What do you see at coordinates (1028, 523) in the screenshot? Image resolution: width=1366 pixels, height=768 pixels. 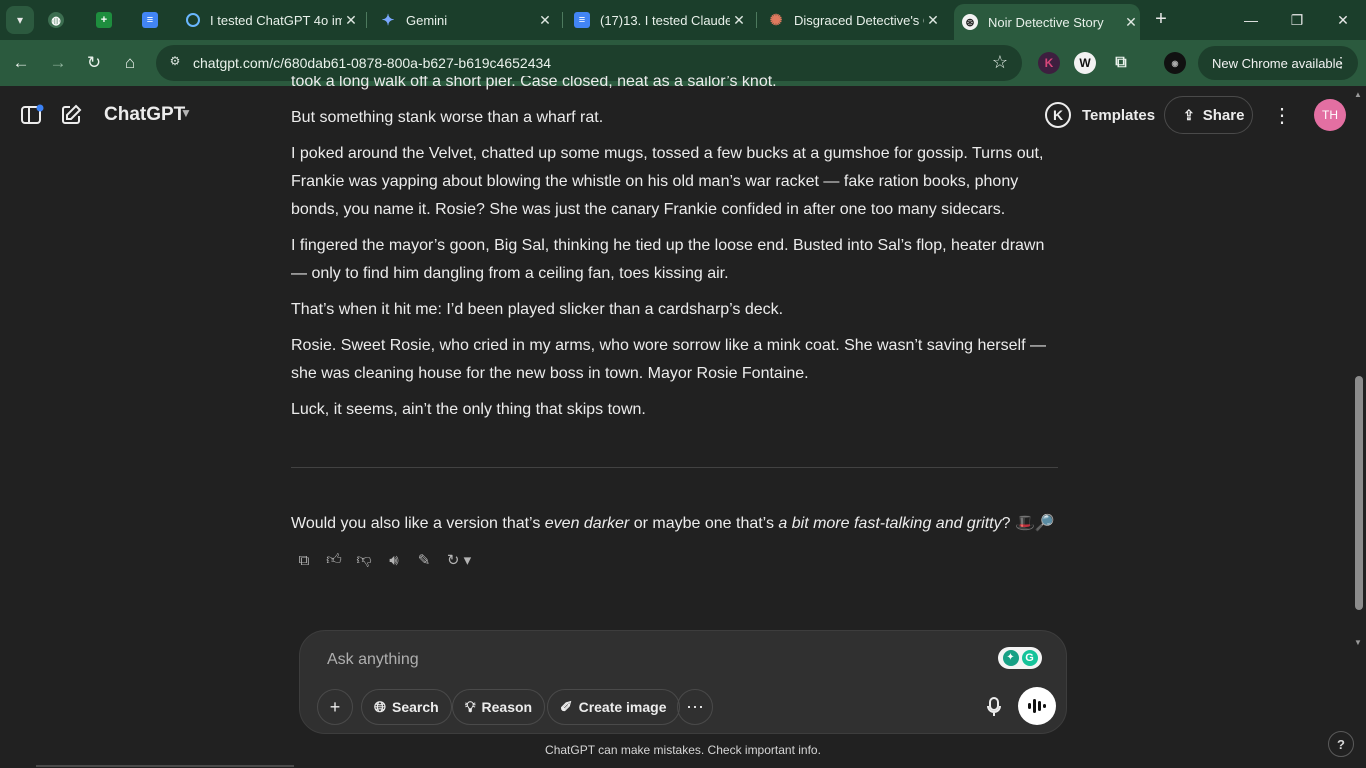 I see `followup-text: ? 🎩🔎` at bounding box center [1028, 523].